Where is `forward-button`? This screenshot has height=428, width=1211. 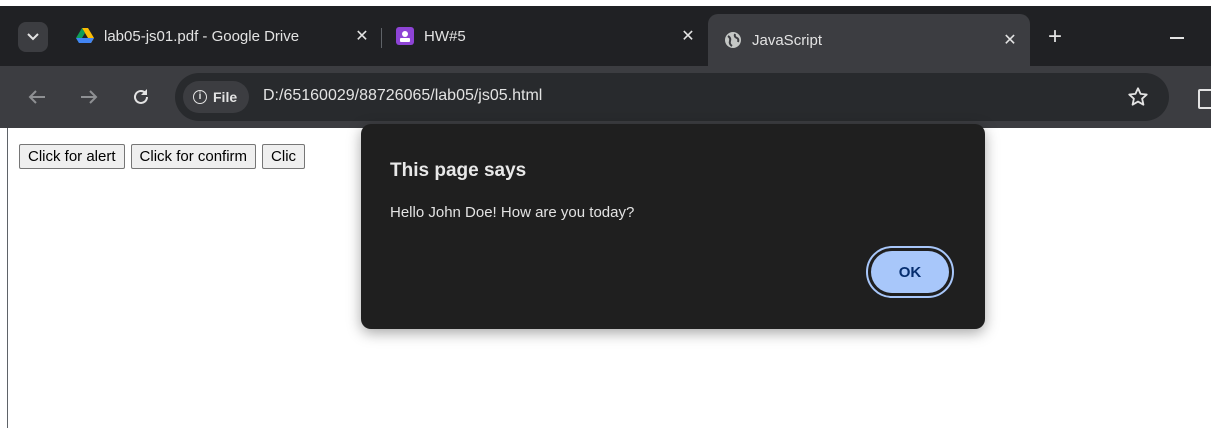 forward-button is located at coordinates (89, 97).